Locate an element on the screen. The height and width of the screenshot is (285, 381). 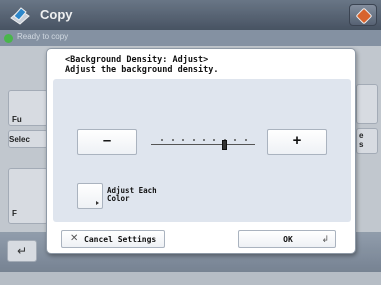
slider-track is located at coordinates (203, 144).